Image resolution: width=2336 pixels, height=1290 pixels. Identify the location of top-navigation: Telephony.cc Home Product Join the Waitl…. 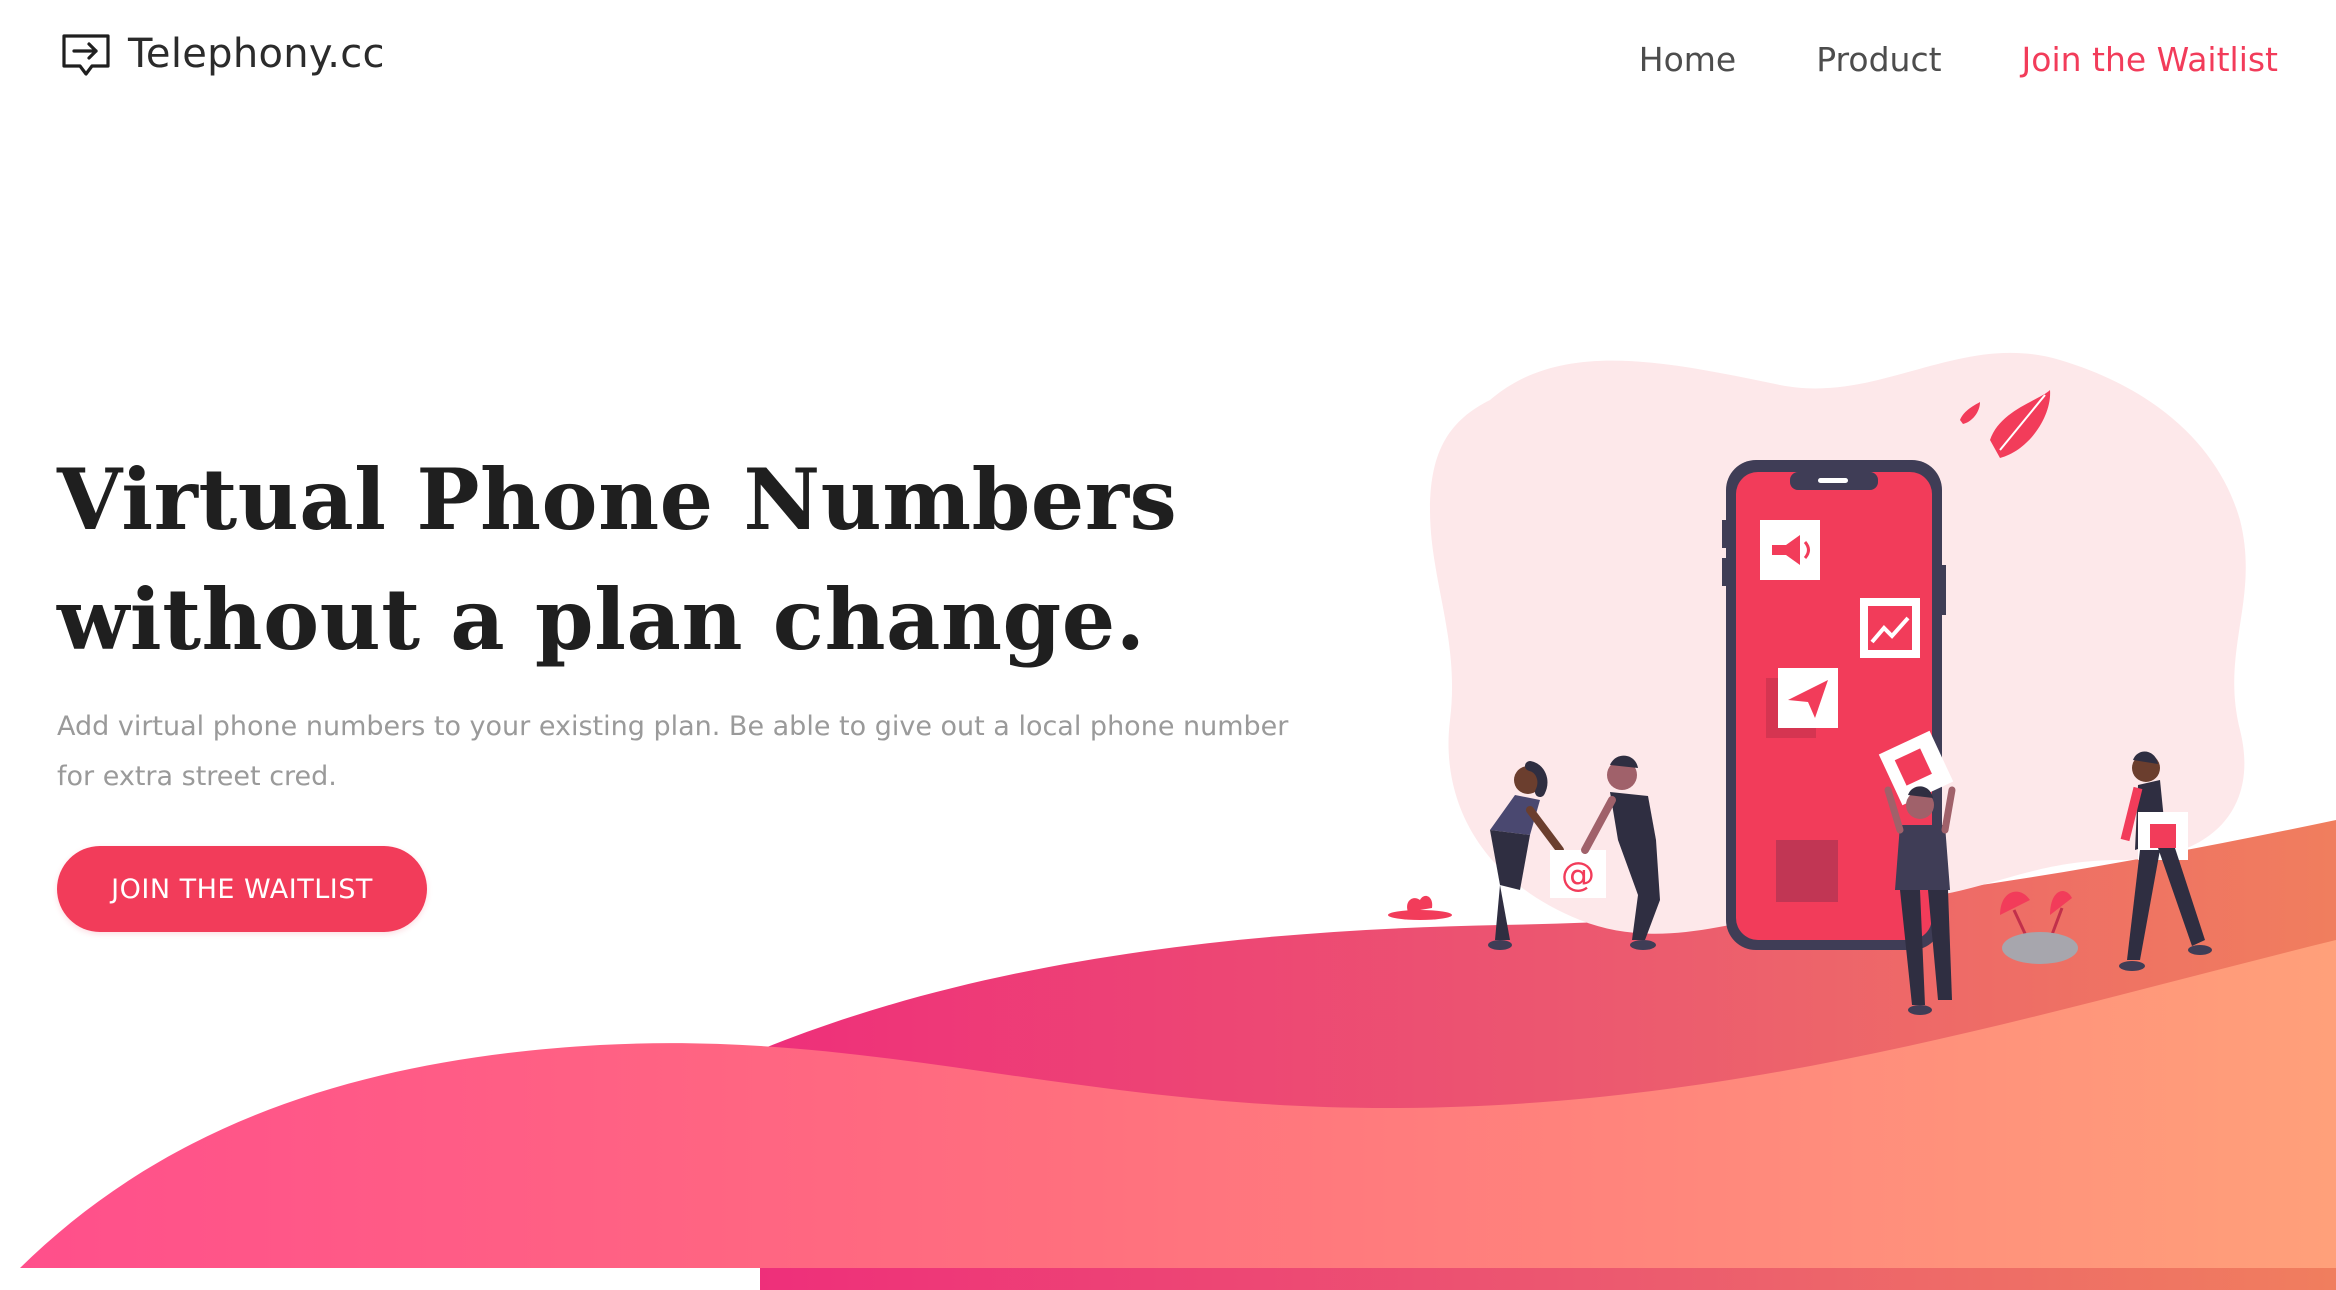
(1168, 60).